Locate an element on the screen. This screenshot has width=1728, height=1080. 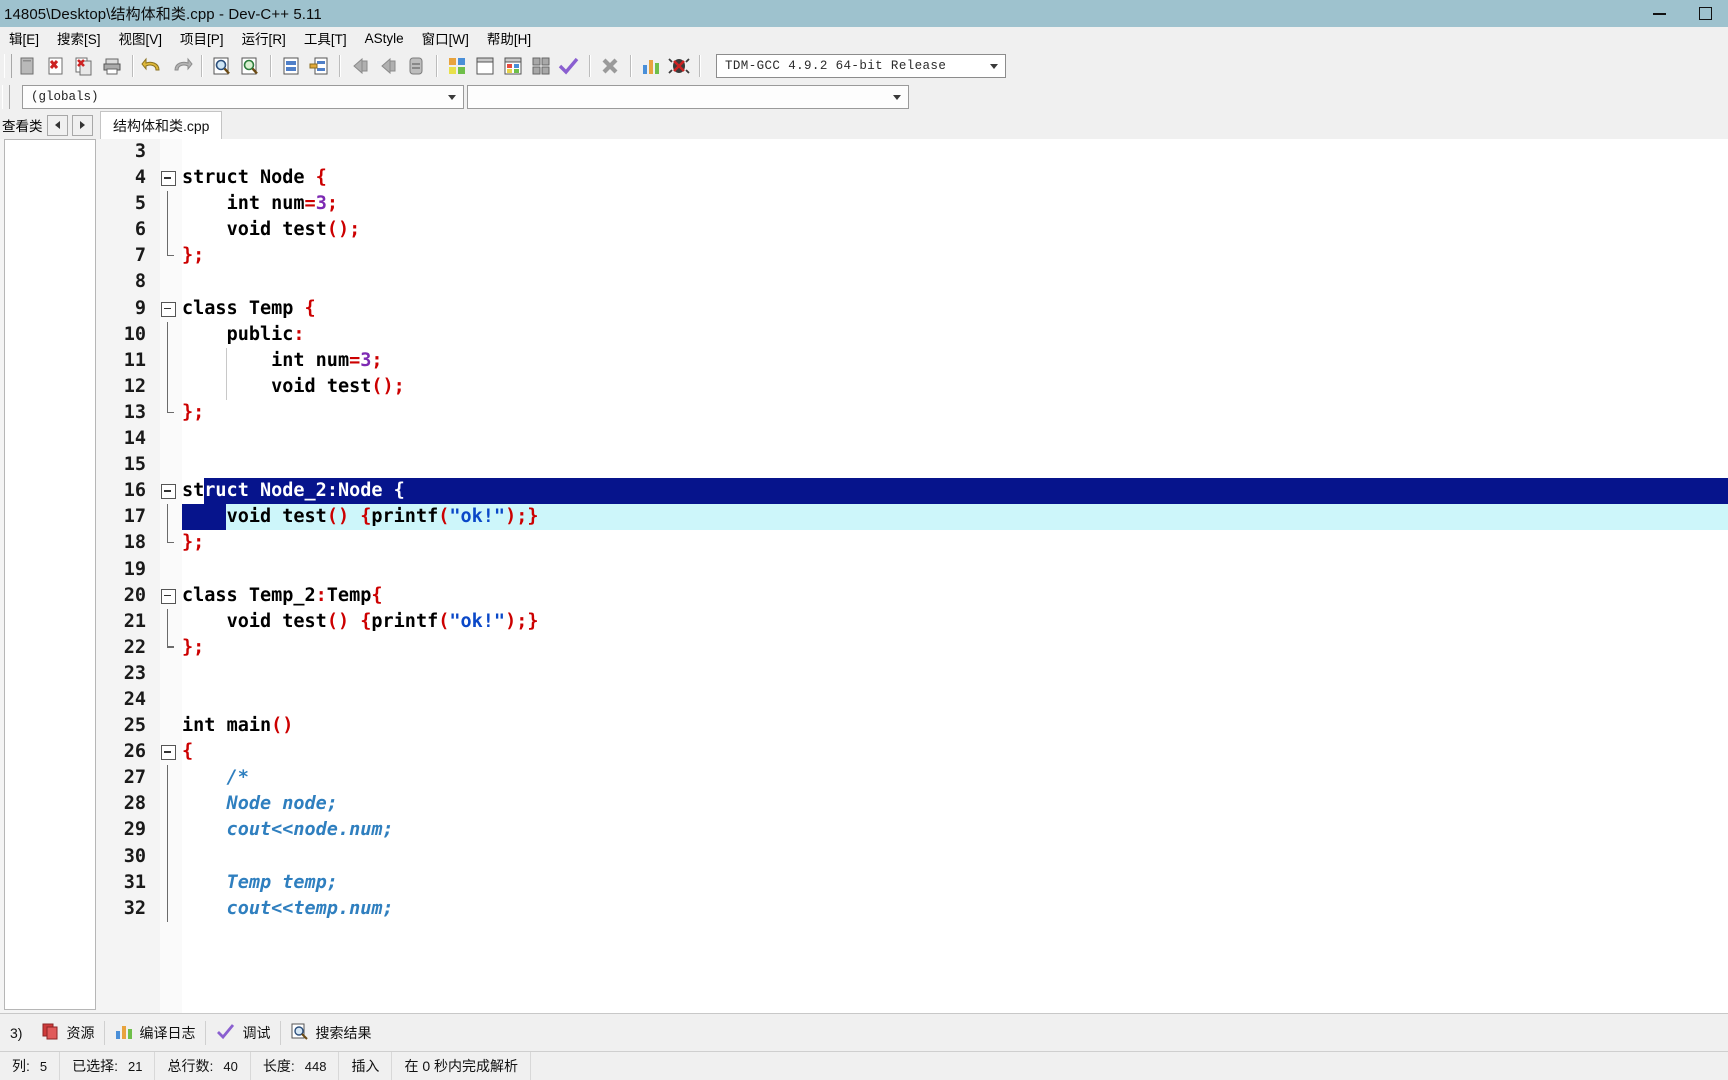
code-line: 16 struct Node_2:Node { is located at coordinates (914, 491).